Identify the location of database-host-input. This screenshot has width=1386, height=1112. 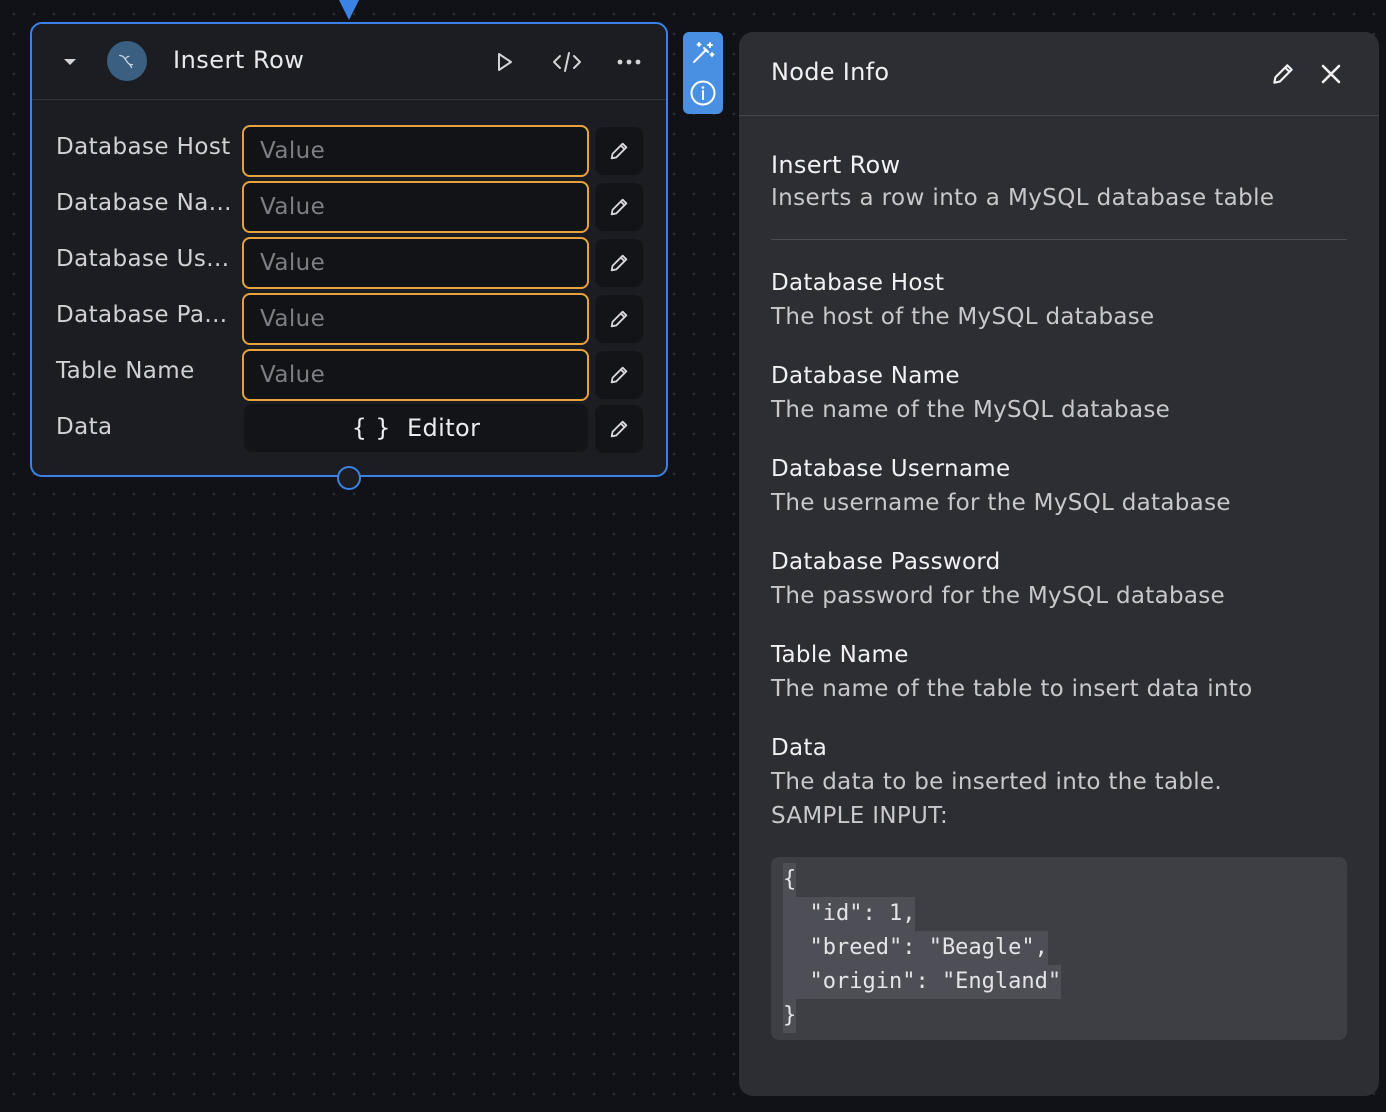
(415, 151).